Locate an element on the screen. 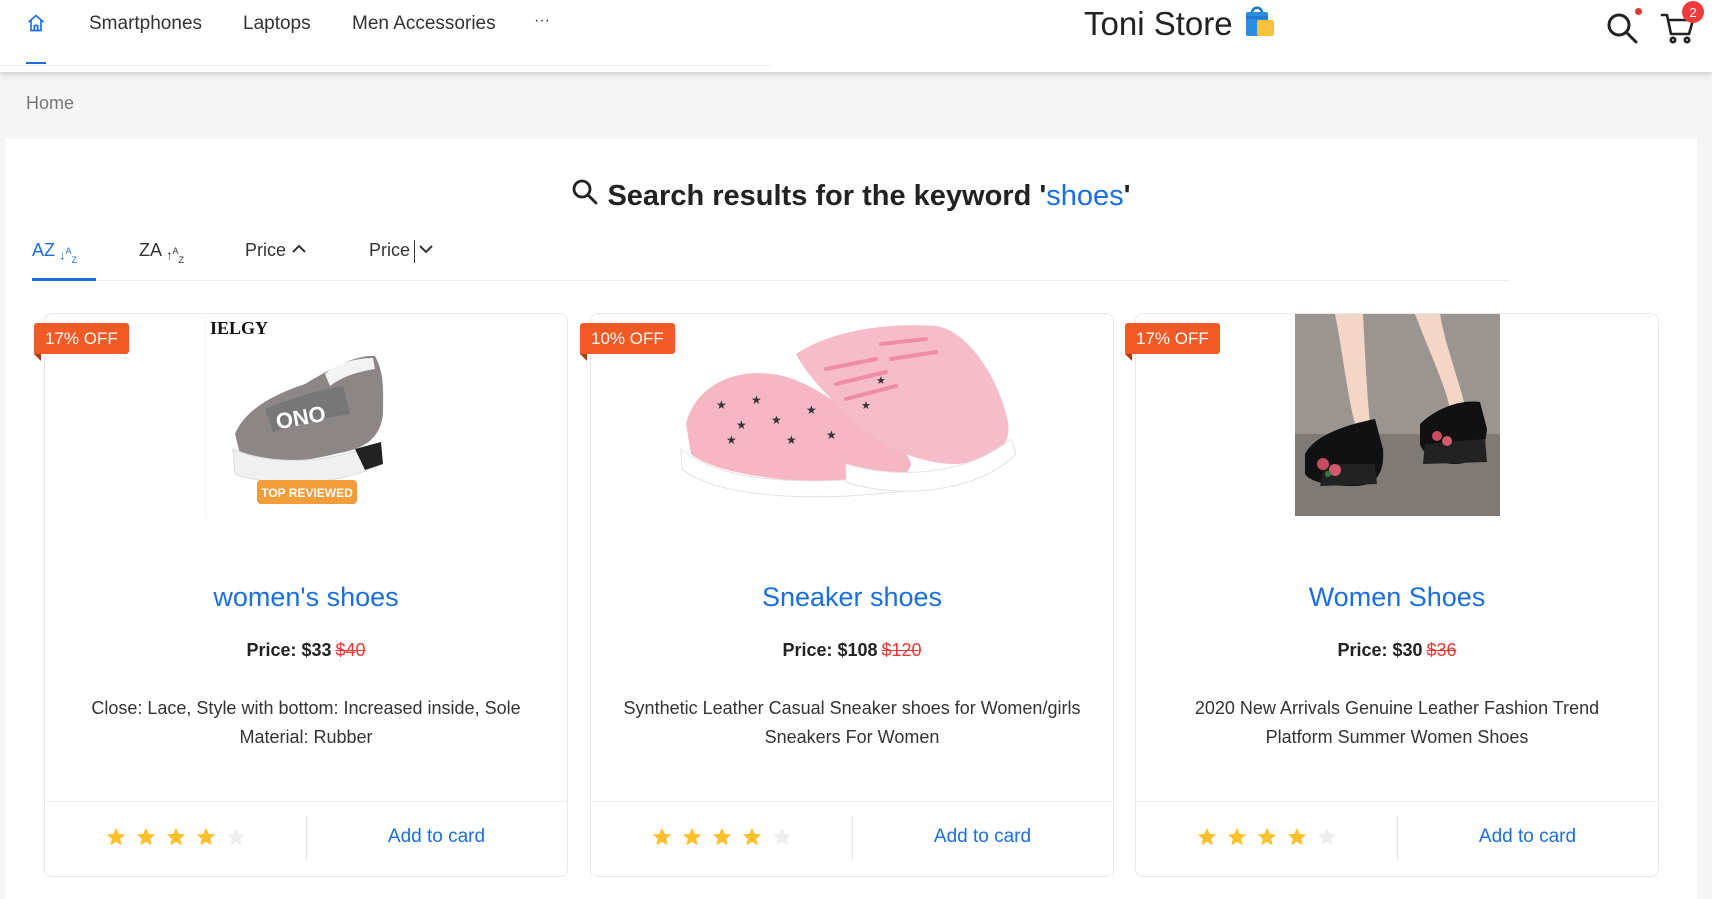  search-title-prefix: Search results for the keyword ' is located at coordinates (827, 195).